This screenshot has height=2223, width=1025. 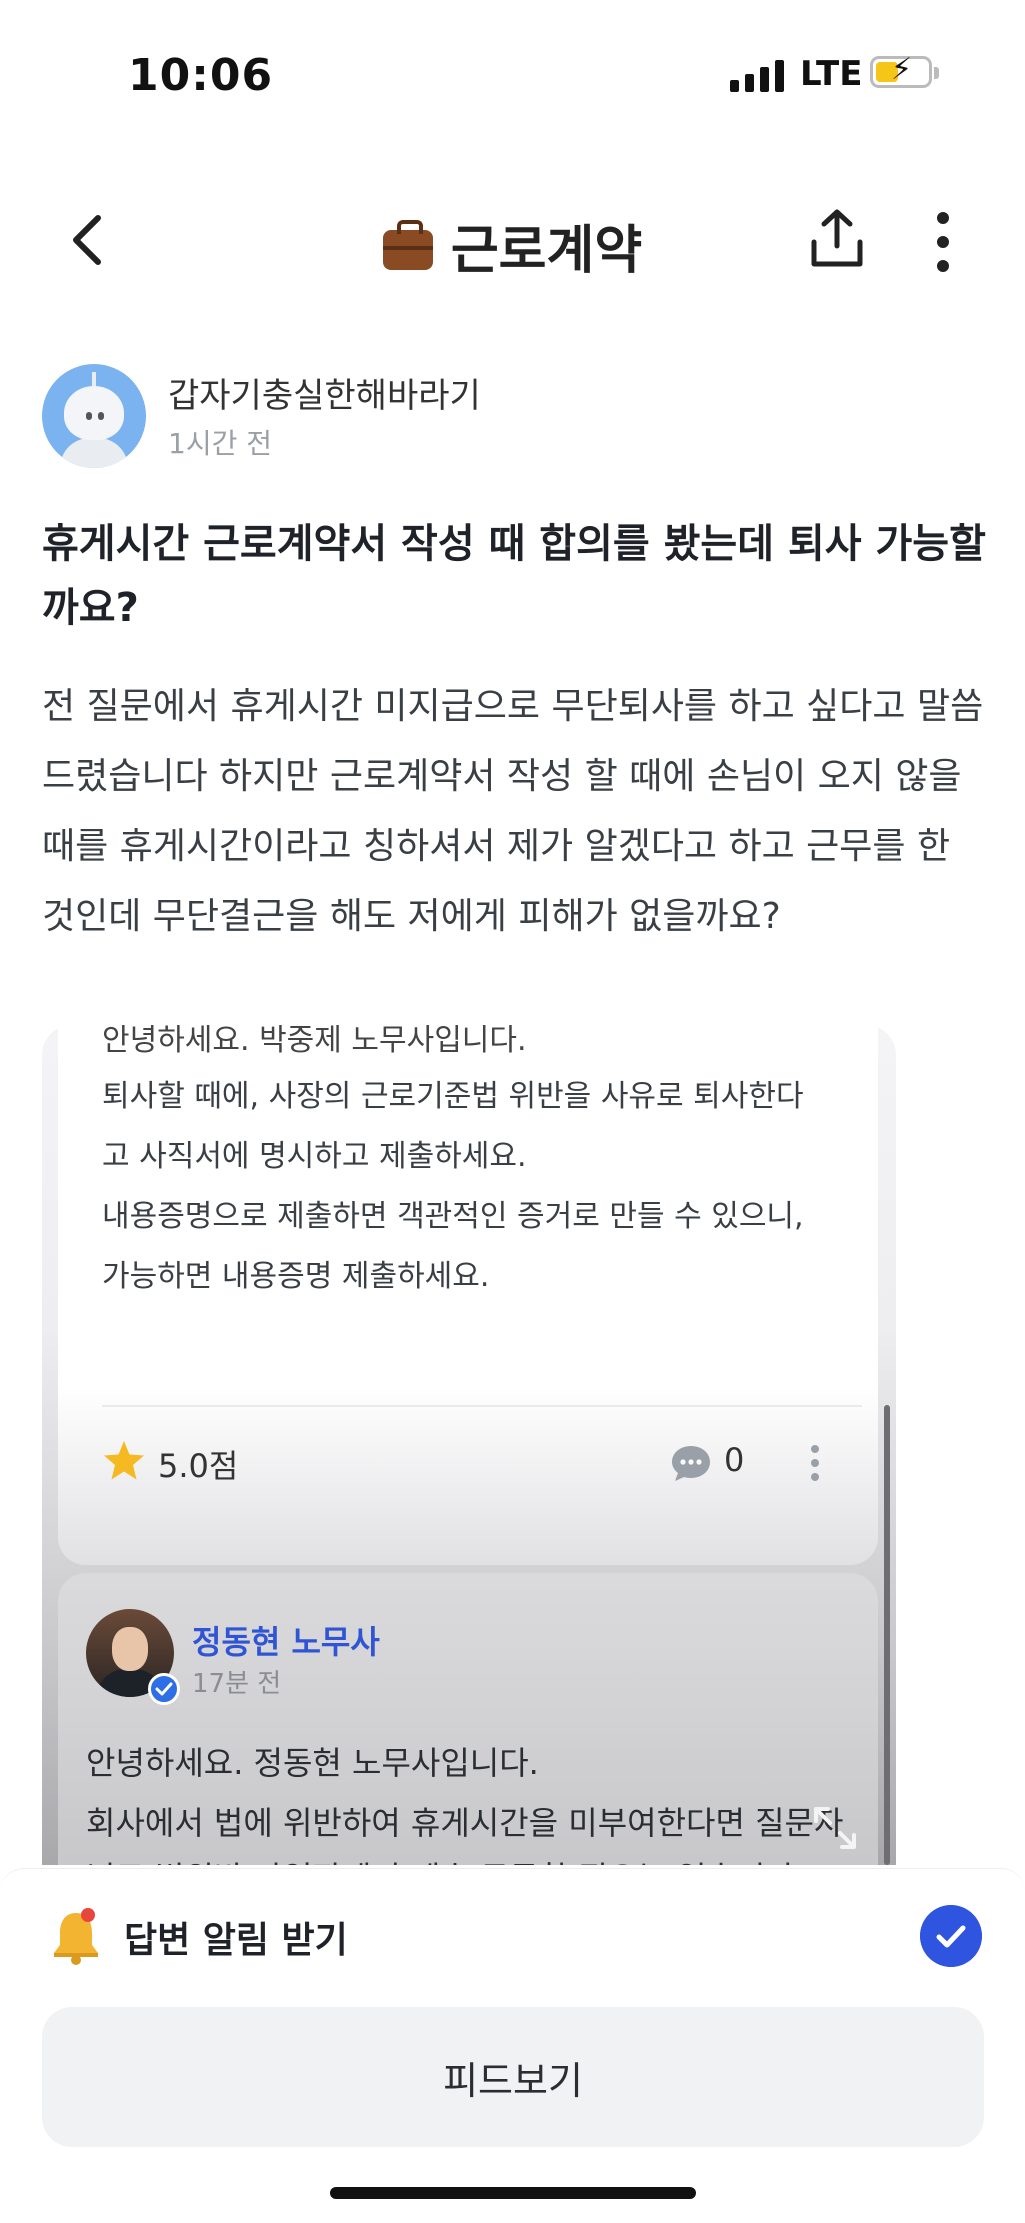 What do you see at coordinates (76, 1936) in the screenshot?
I see `bell-icon` at bounding box center [76, 1936].